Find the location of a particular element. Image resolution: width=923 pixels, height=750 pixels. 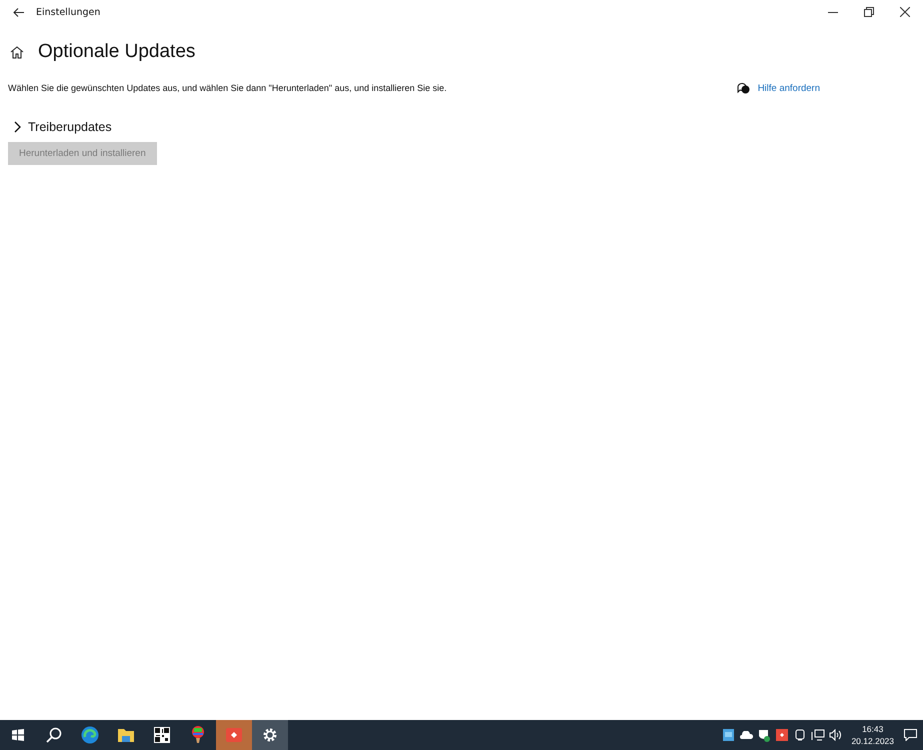

browser-icon is located at coordinates (90, 735).